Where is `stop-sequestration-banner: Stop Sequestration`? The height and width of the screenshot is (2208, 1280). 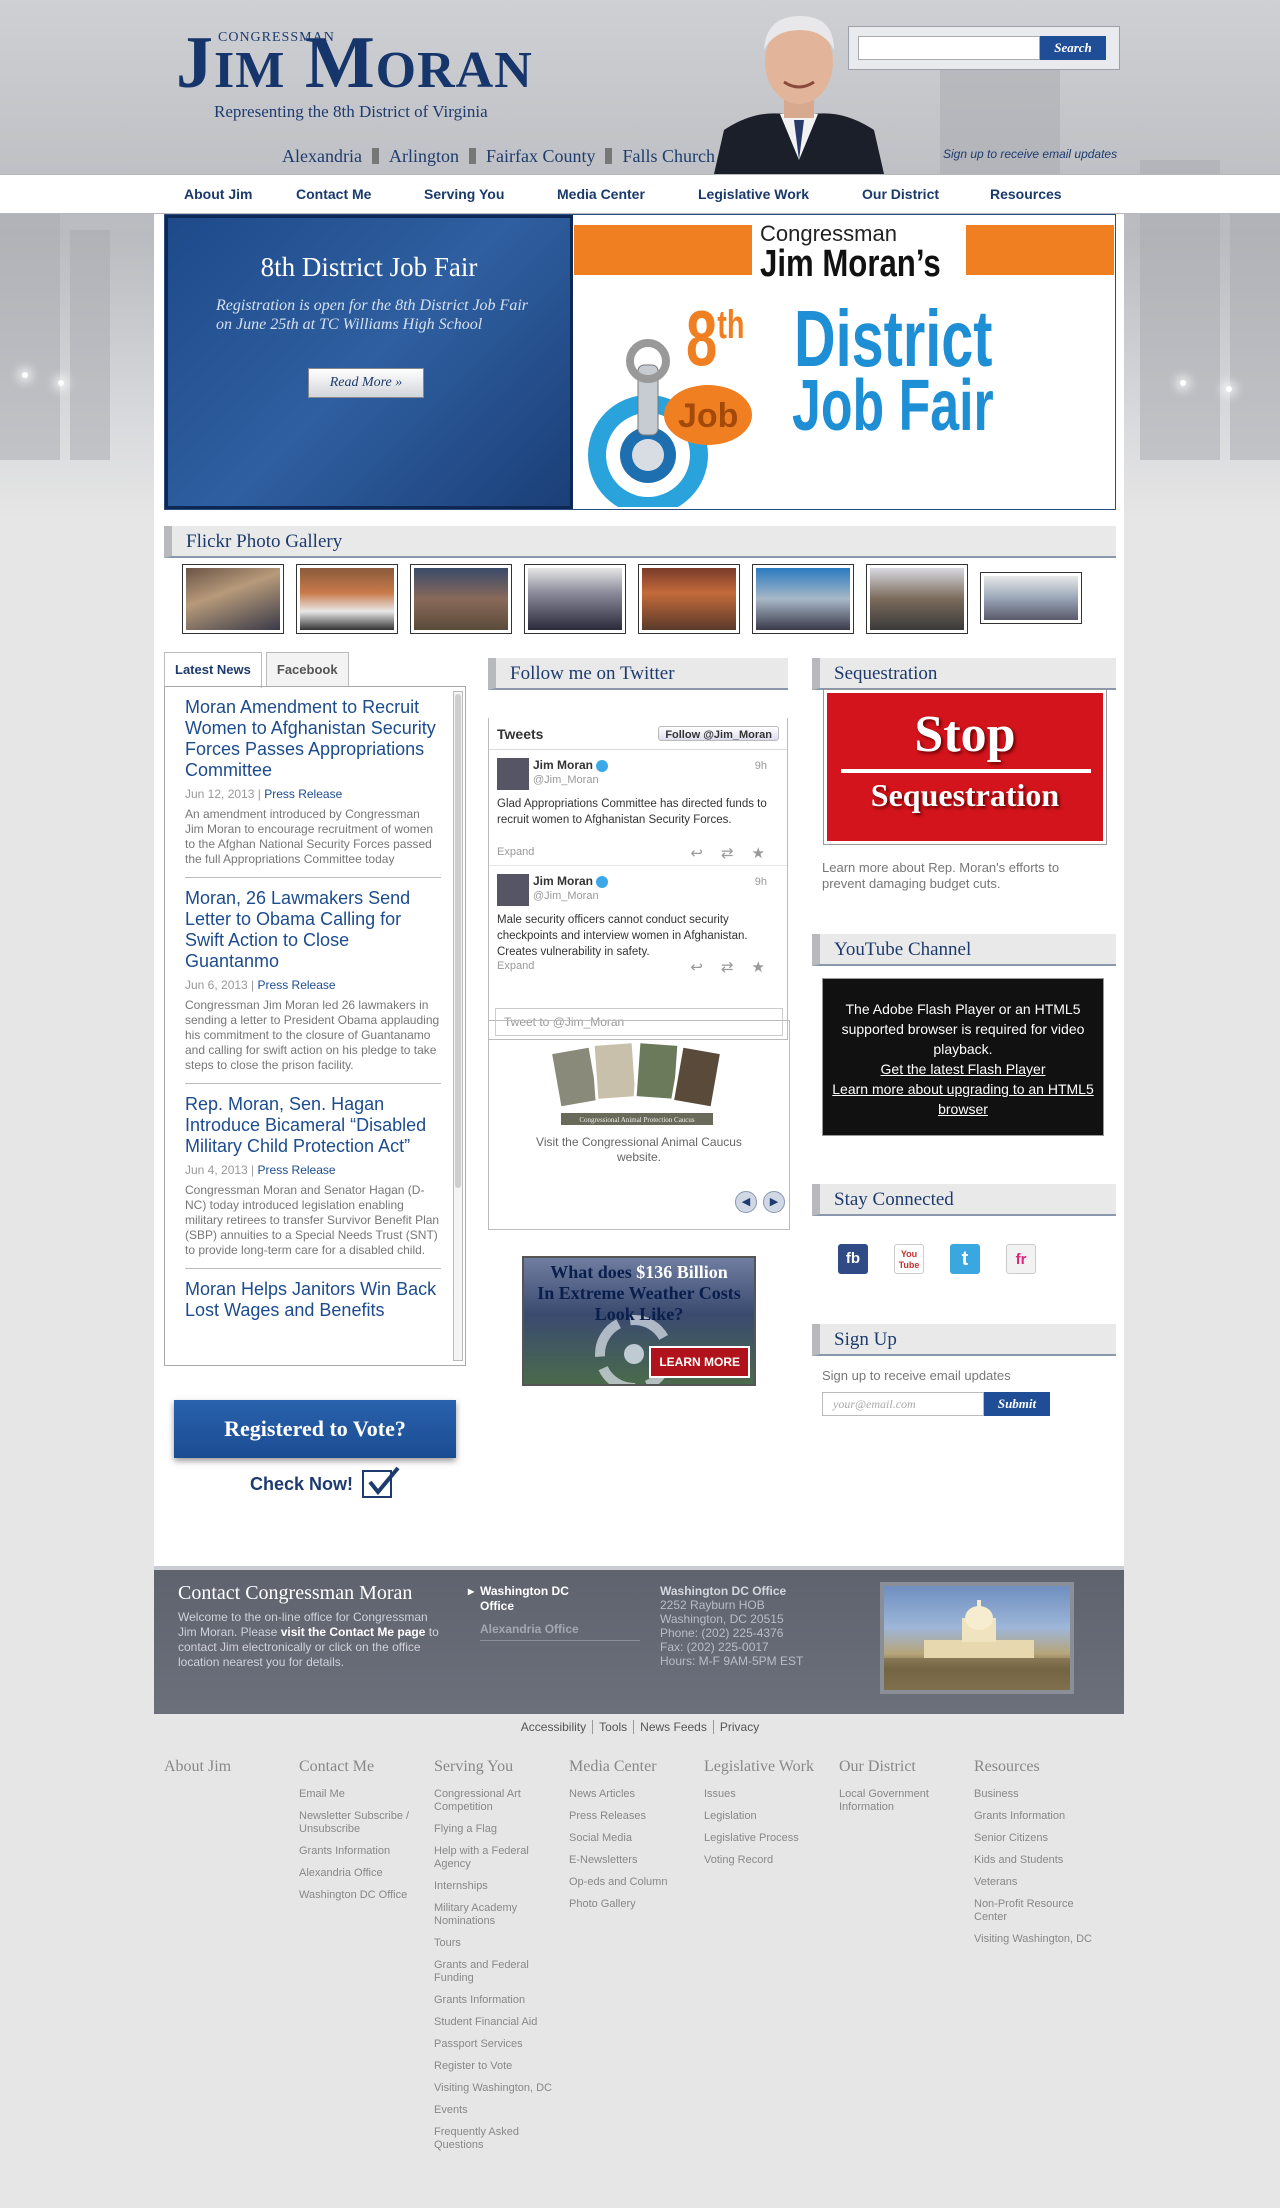 stop-sequestration-banner: Stop Sequestration is located at coordinates (965, 767).